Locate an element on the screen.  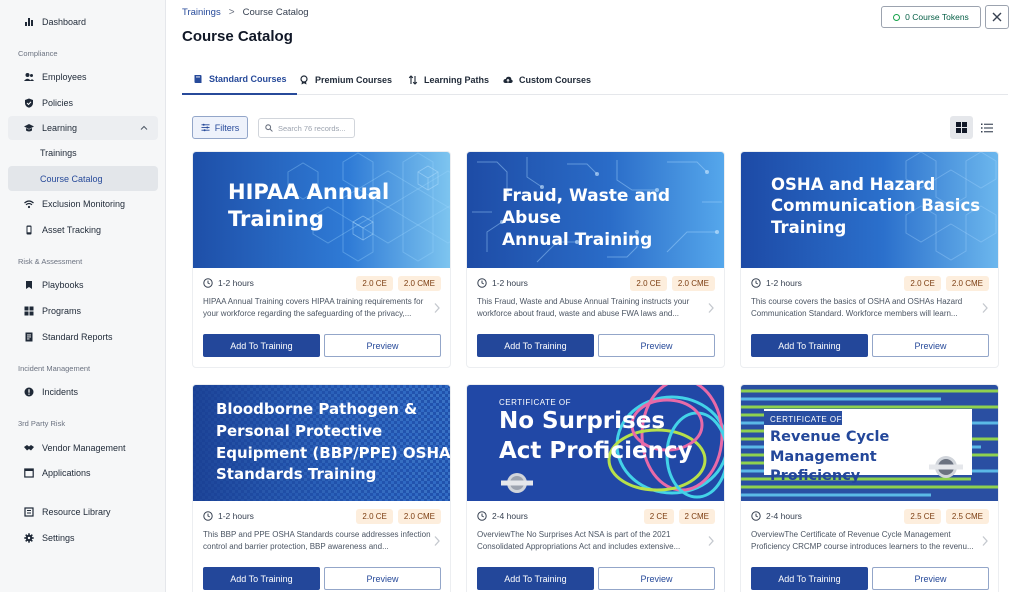
breadcrumb: Trainings > Course Catalog is located at coordinates (245, 12).